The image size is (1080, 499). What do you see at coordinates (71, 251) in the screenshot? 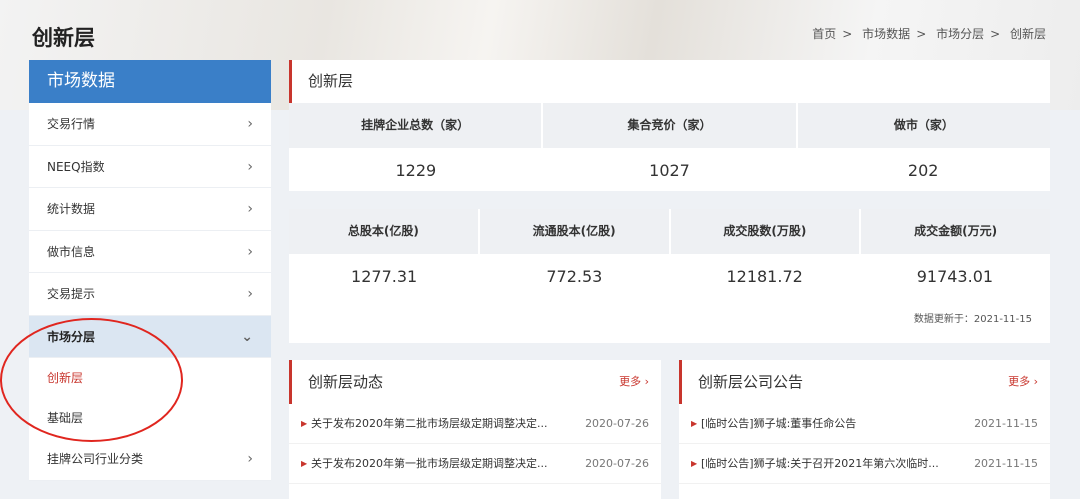
I see `sidebar-item-label: 做市信息` at bounding box center [71, 251].